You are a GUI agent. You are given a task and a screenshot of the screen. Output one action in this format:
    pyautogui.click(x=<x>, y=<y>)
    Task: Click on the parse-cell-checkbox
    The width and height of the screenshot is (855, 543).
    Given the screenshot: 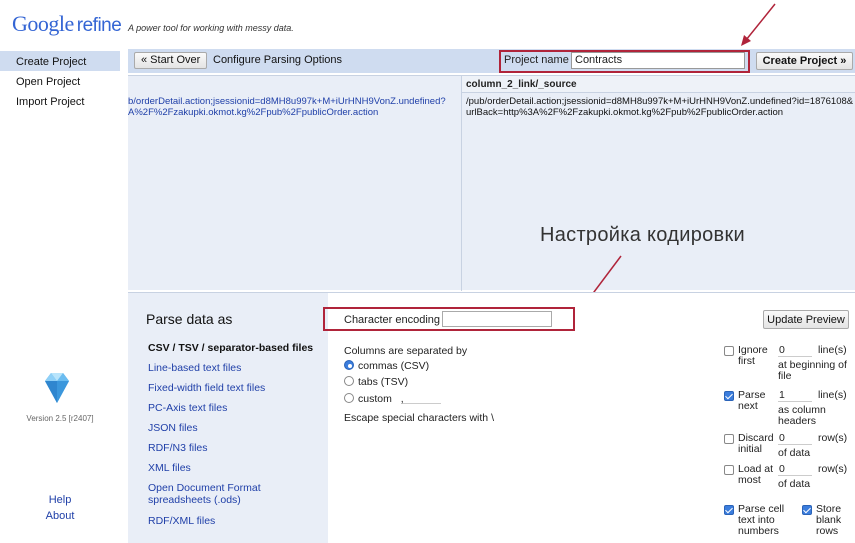 What is the action you would take?
    pyautogui.click(x=729, y=510)
    